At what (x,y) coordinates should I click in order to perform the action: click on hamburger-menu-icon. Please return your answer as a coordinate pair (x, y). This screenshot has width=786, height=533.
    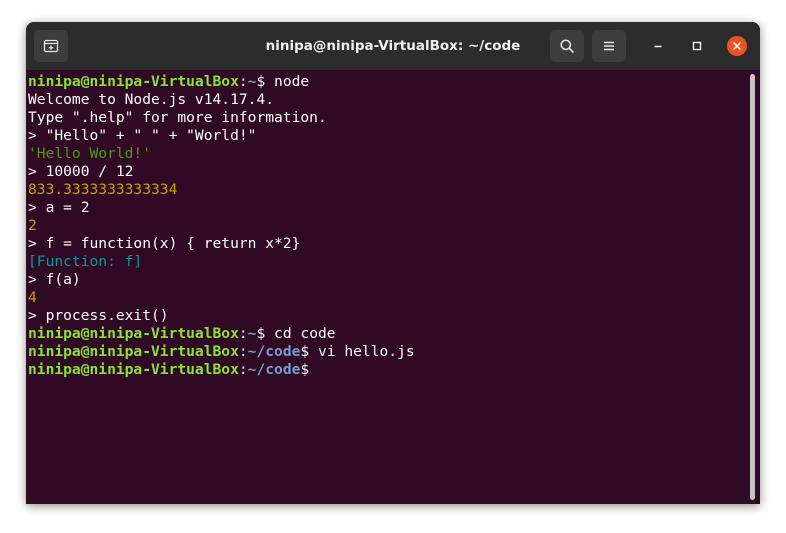
    Looking at the image, I should click on (609, 46).